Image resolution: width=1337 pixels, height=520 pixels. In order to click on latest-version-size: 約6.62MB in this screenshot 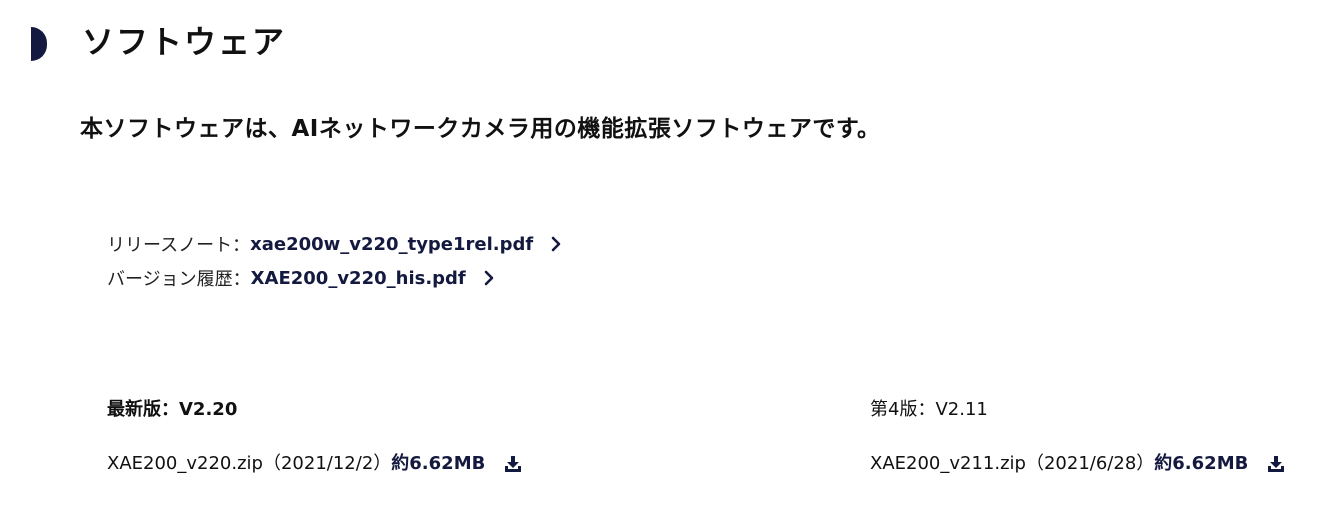, I will do `click(438, 463)`.